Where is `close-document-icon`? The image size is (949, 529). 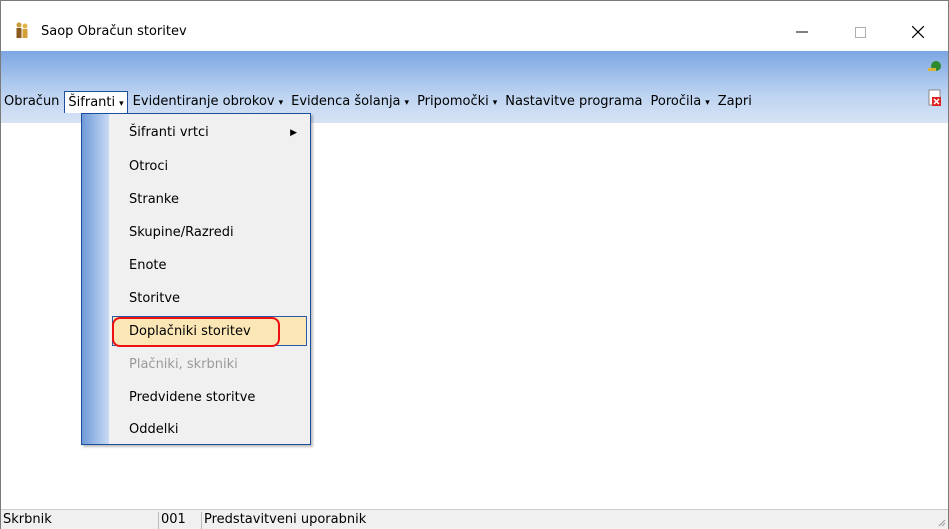
close-document-icon is located at coordinates (935, 98).